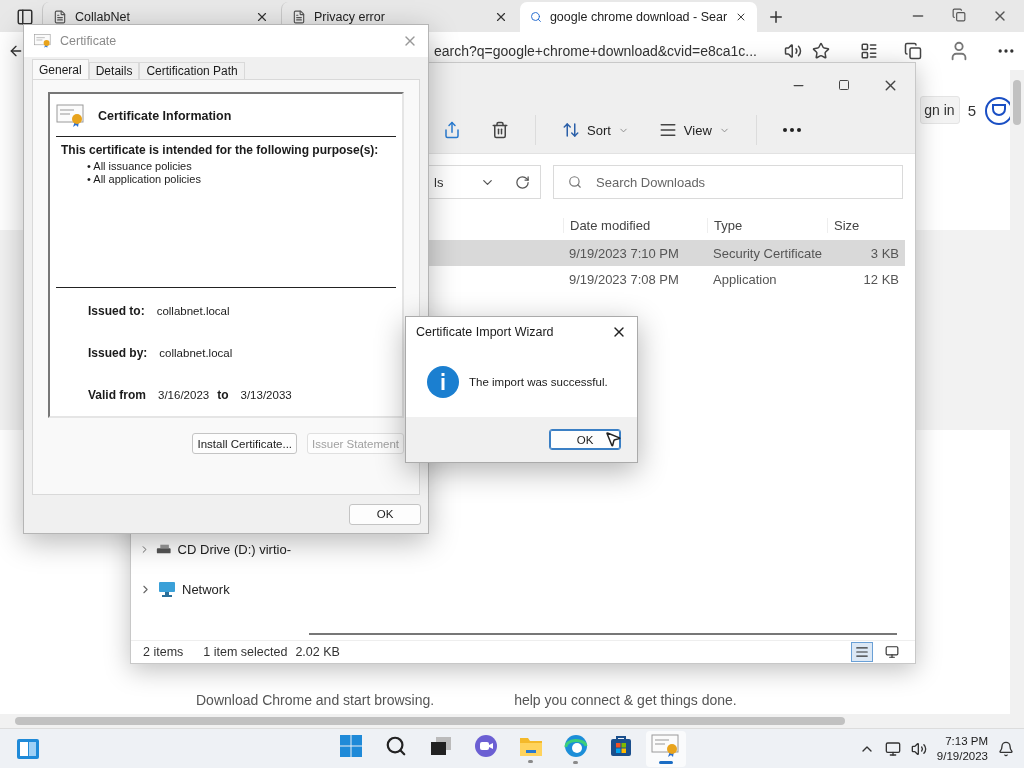 This screenshot has width=1024, height=768. I want to click on dialog-tab: Details, so click(114, 70).